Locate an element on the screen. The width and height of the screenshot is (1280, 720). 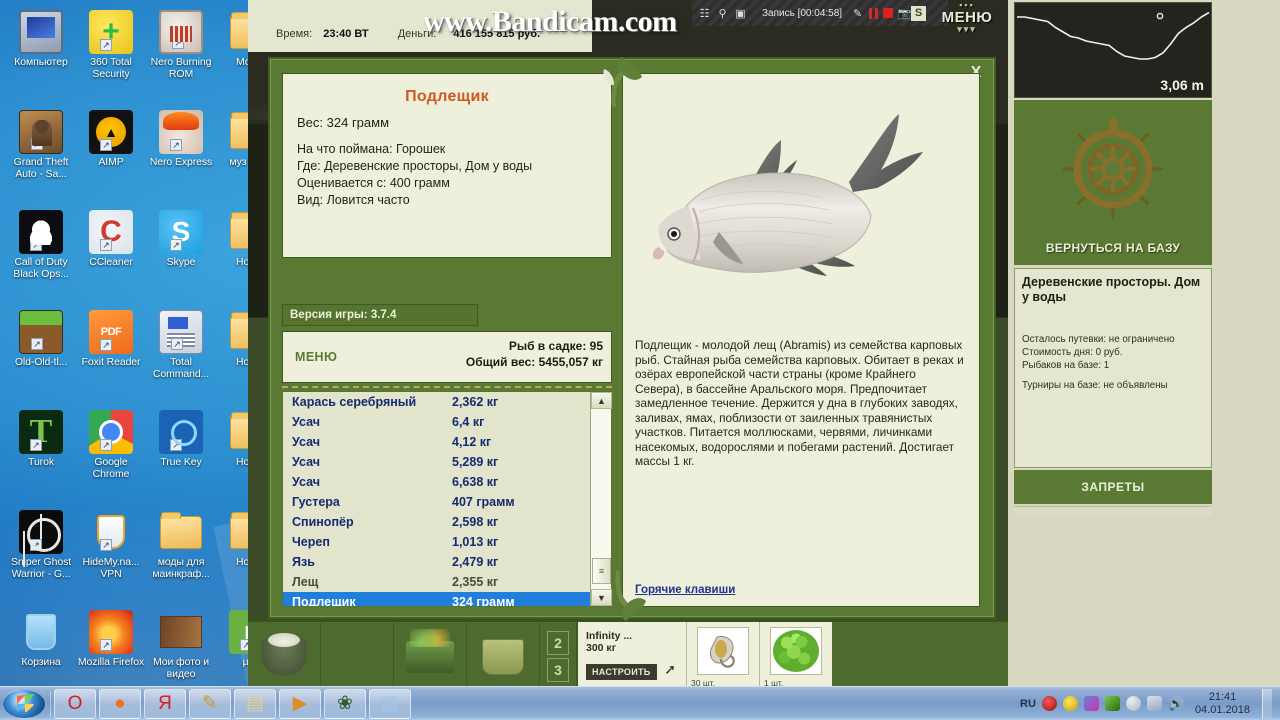
ship-wheel-icon is located at coordinates (1113, 168).